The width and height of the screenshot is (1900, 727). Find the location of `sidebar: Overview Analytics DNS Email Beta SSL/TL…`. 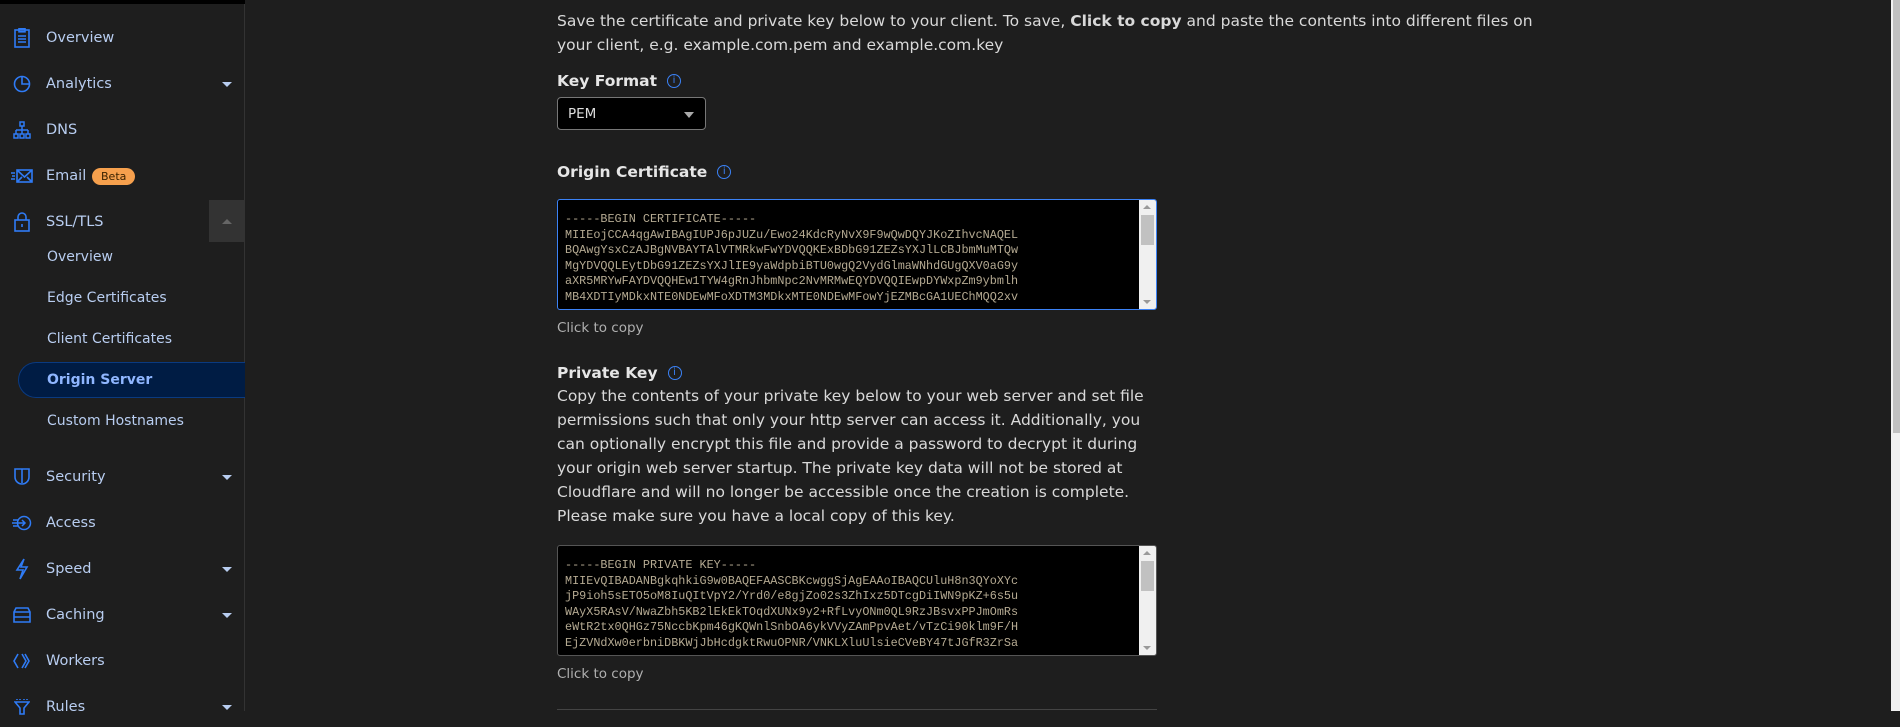

sidebar: Overview Analytics DNS Email Beta SSL/TL… is located at coordinates (122, 359).